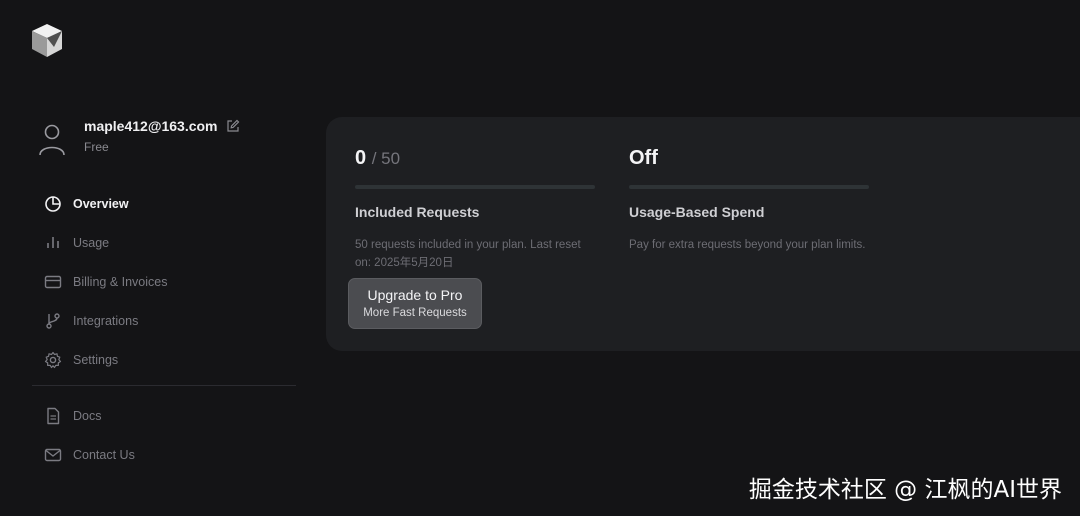 The image size is (1080, 516). What do you see at coordinates (53, 415) in the screenshot?
I see `document-icon` at bounding box center [53, 415].